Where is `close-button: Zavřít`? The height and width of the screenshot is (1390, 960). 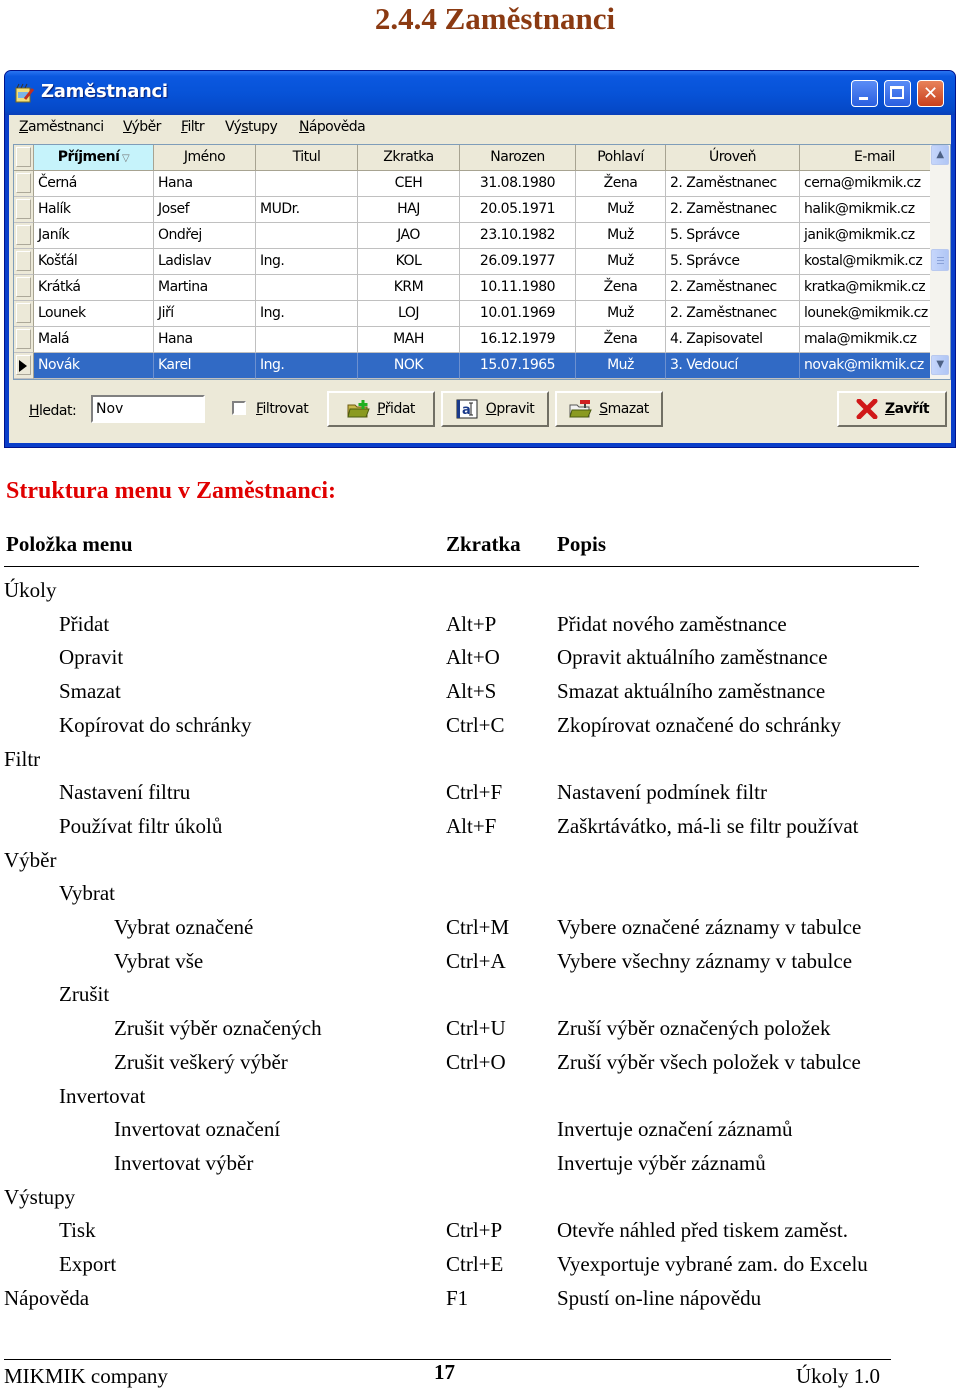
close-button: Zavřít is located at coordinates (892, 409).